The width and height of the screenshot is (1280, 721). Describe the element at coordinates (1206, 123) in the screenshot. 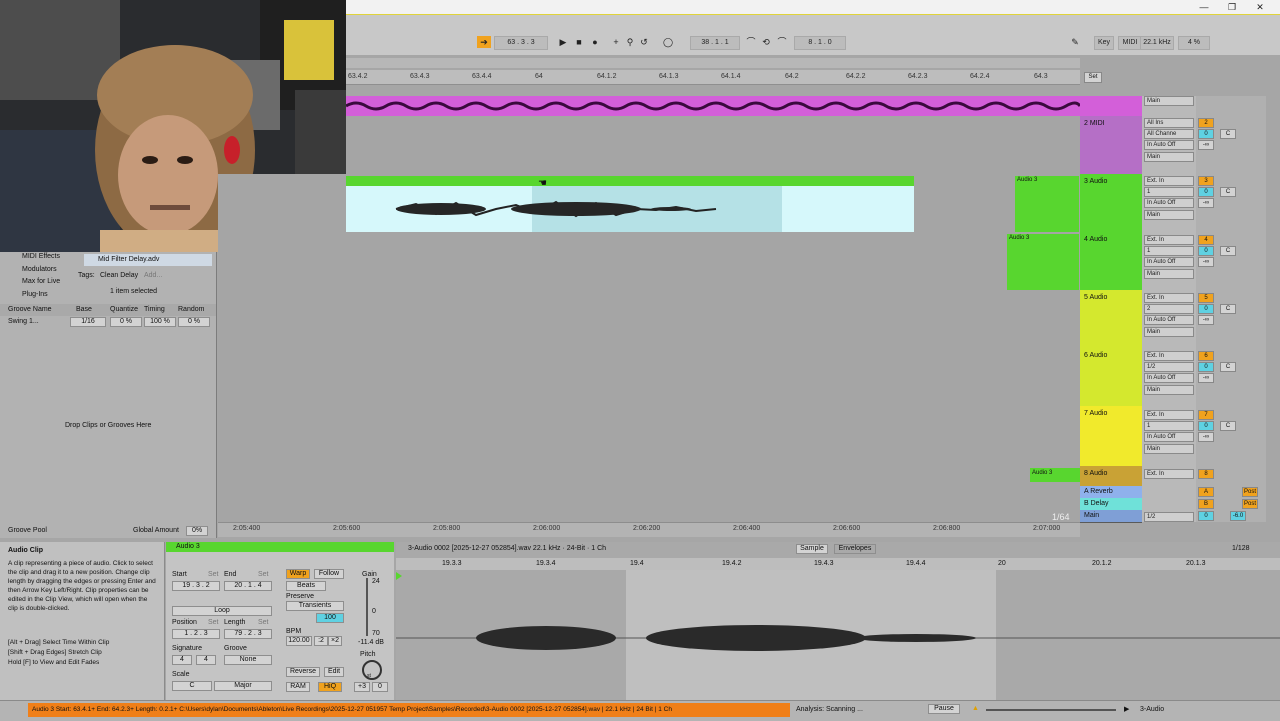

I see `track-activator: 2` at that location.